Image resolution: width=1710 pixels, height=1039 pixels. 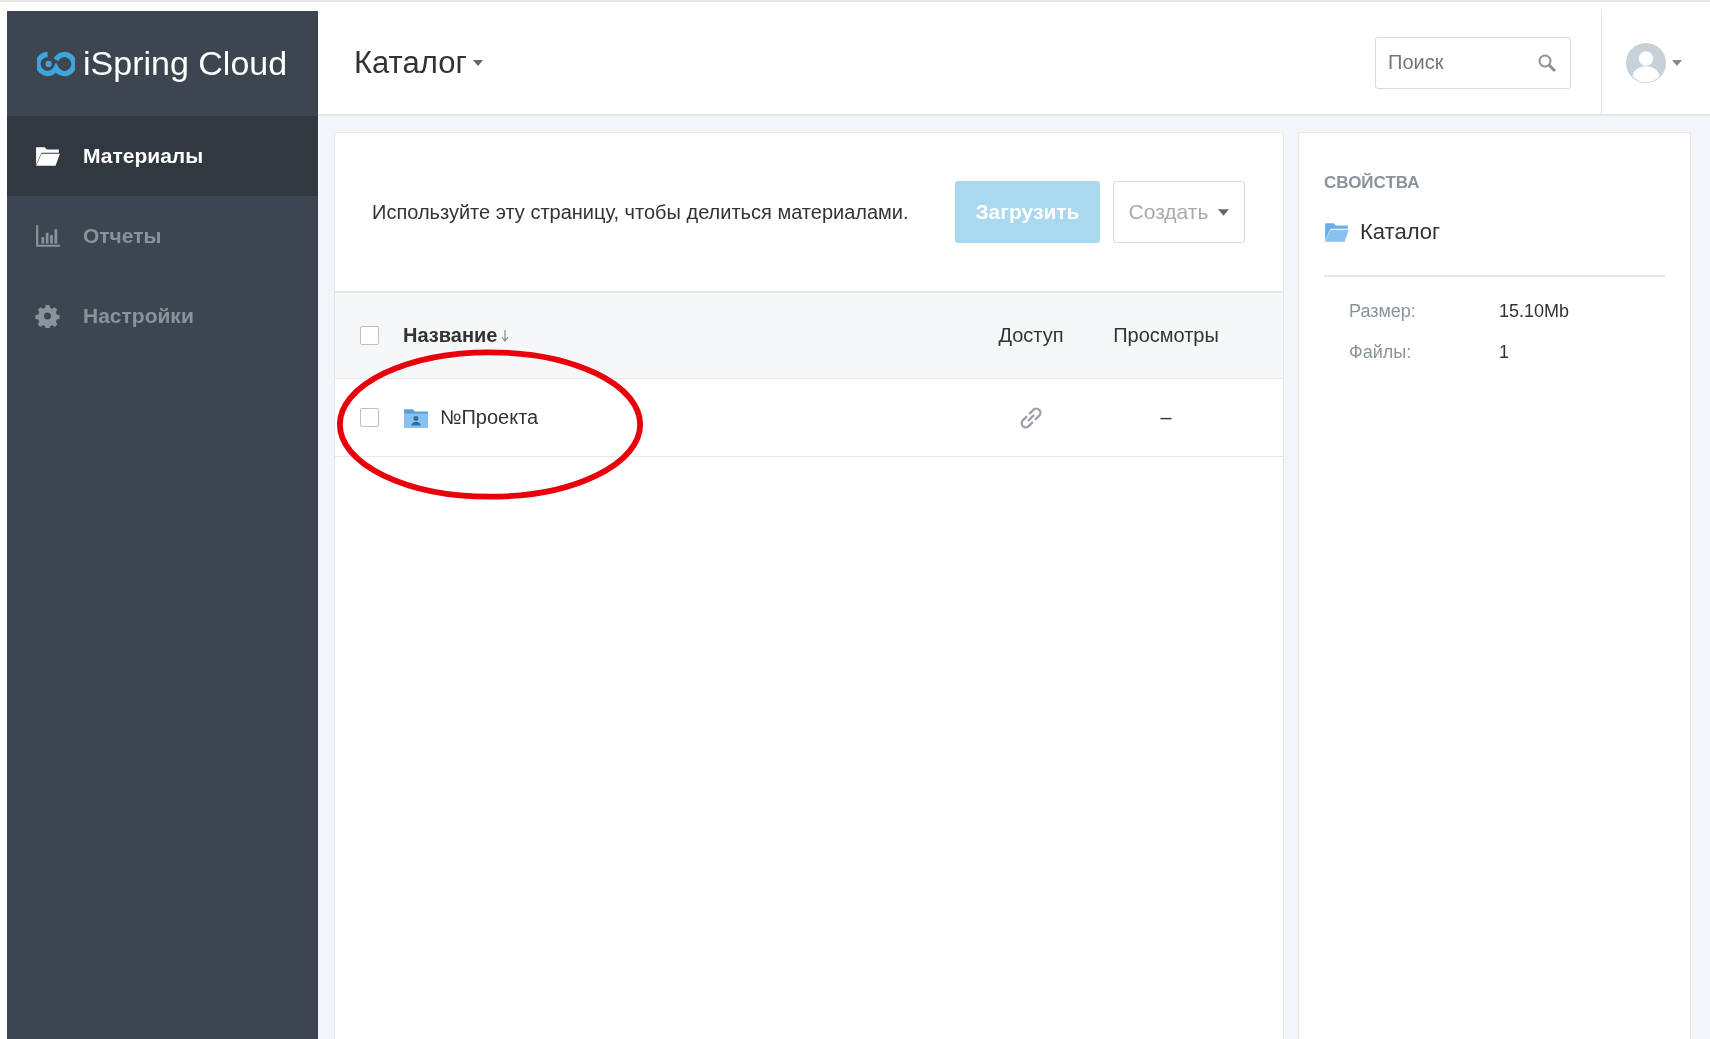 What do you see at coordinates (1646, 62) in the screenshot?
I see `avatar-icon` at bounding box center [1646, 62].